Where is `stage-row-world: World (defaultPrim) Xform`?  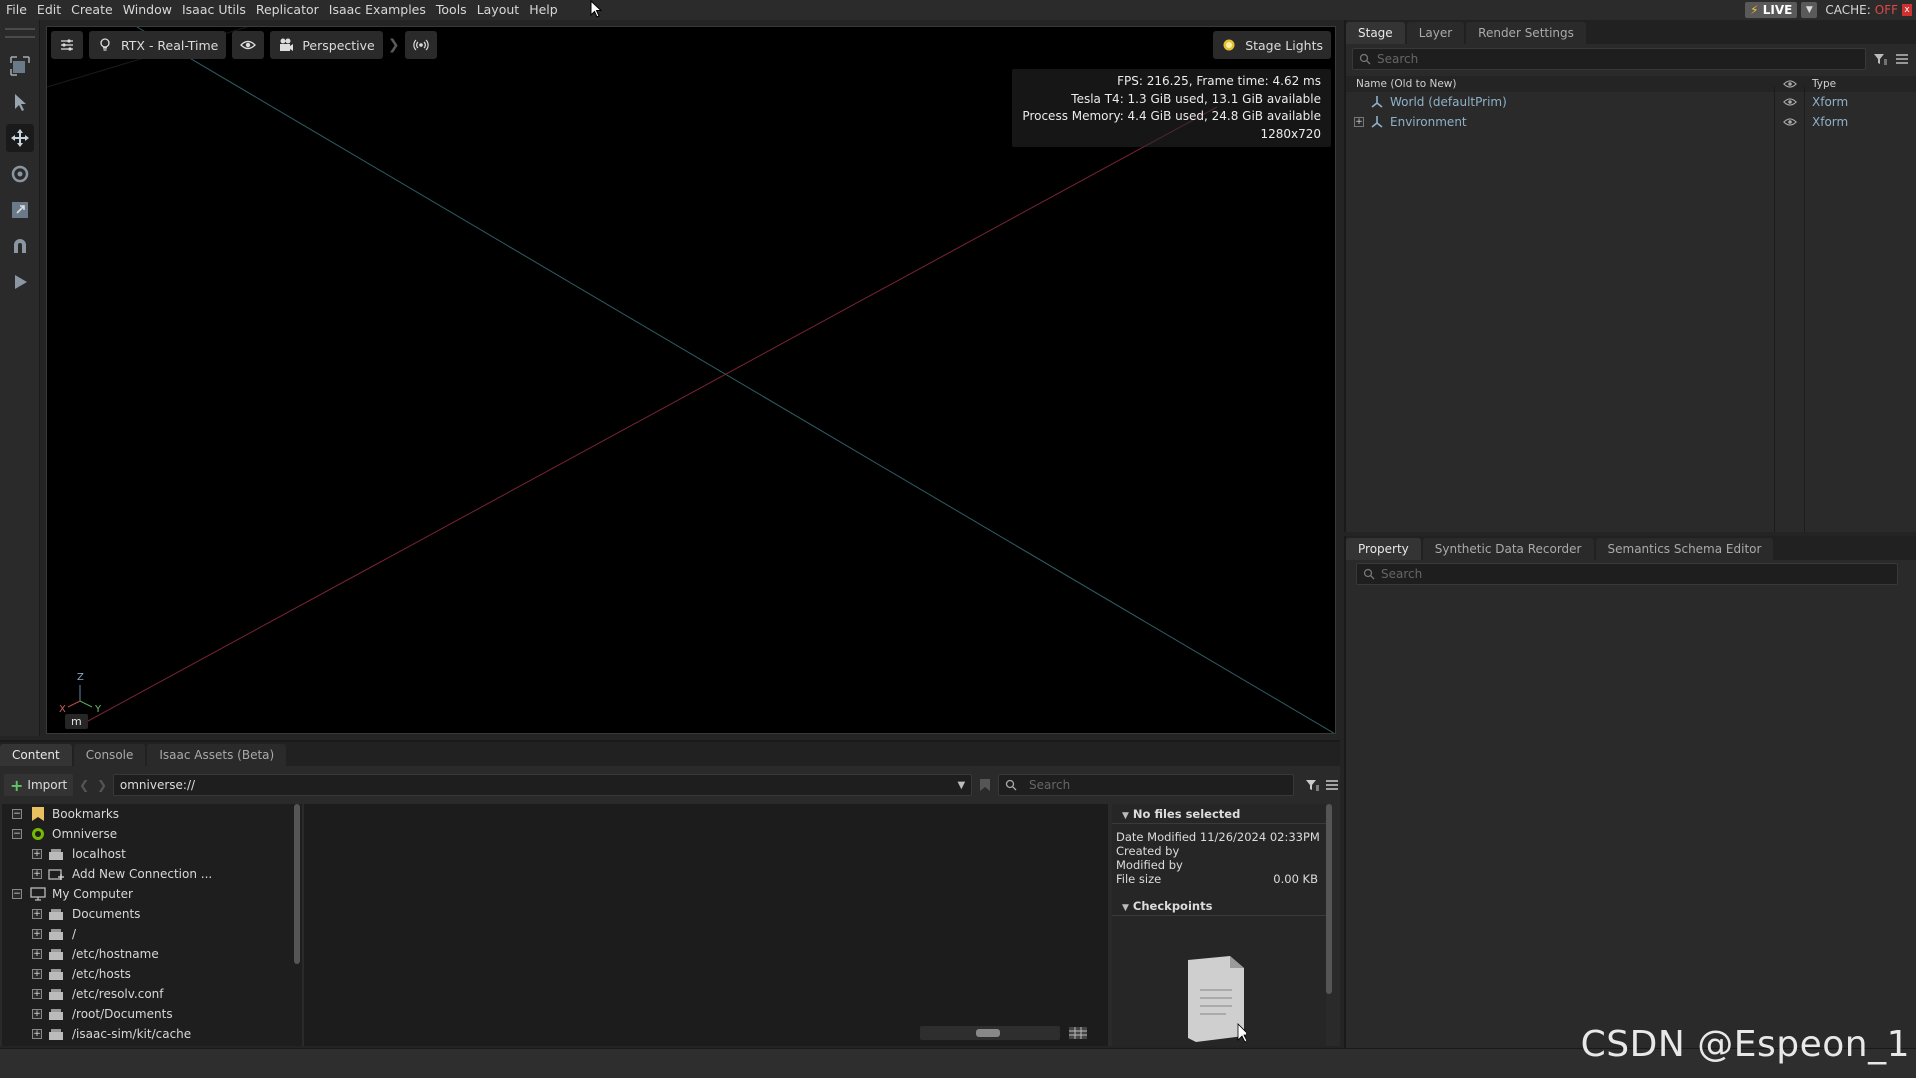 stage-row-world: World (defaultPrim) Xform is located at coordinates (1631, 102).